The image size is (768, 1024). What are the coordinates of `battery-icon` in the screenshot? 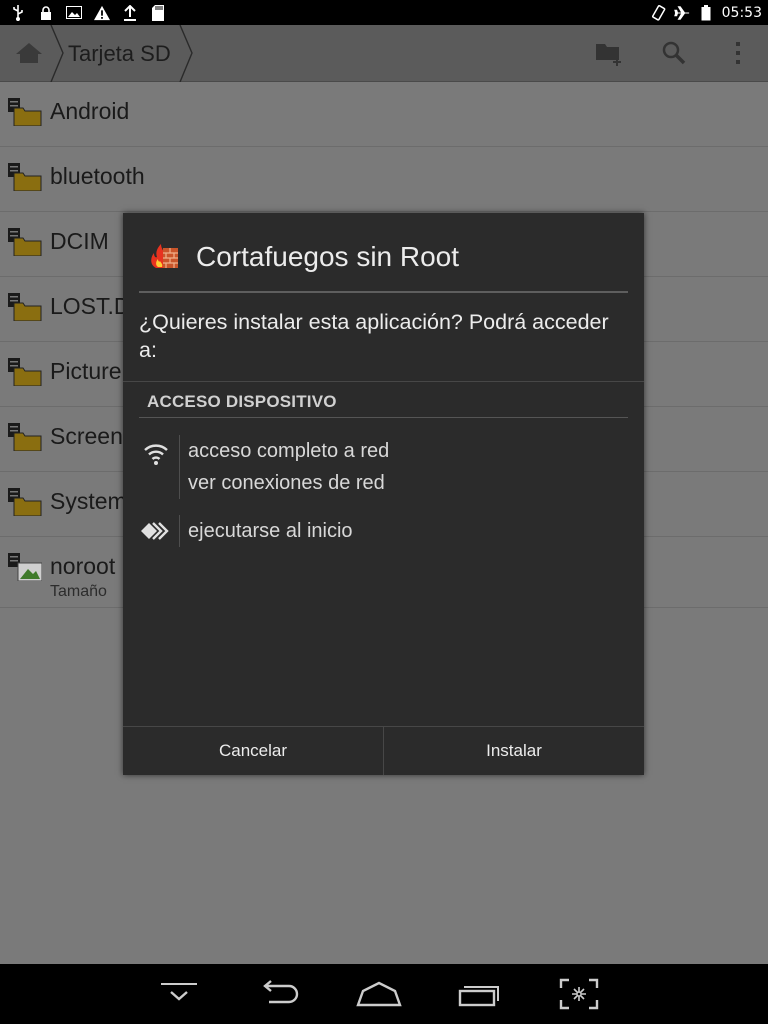 It's located at (706, 12).